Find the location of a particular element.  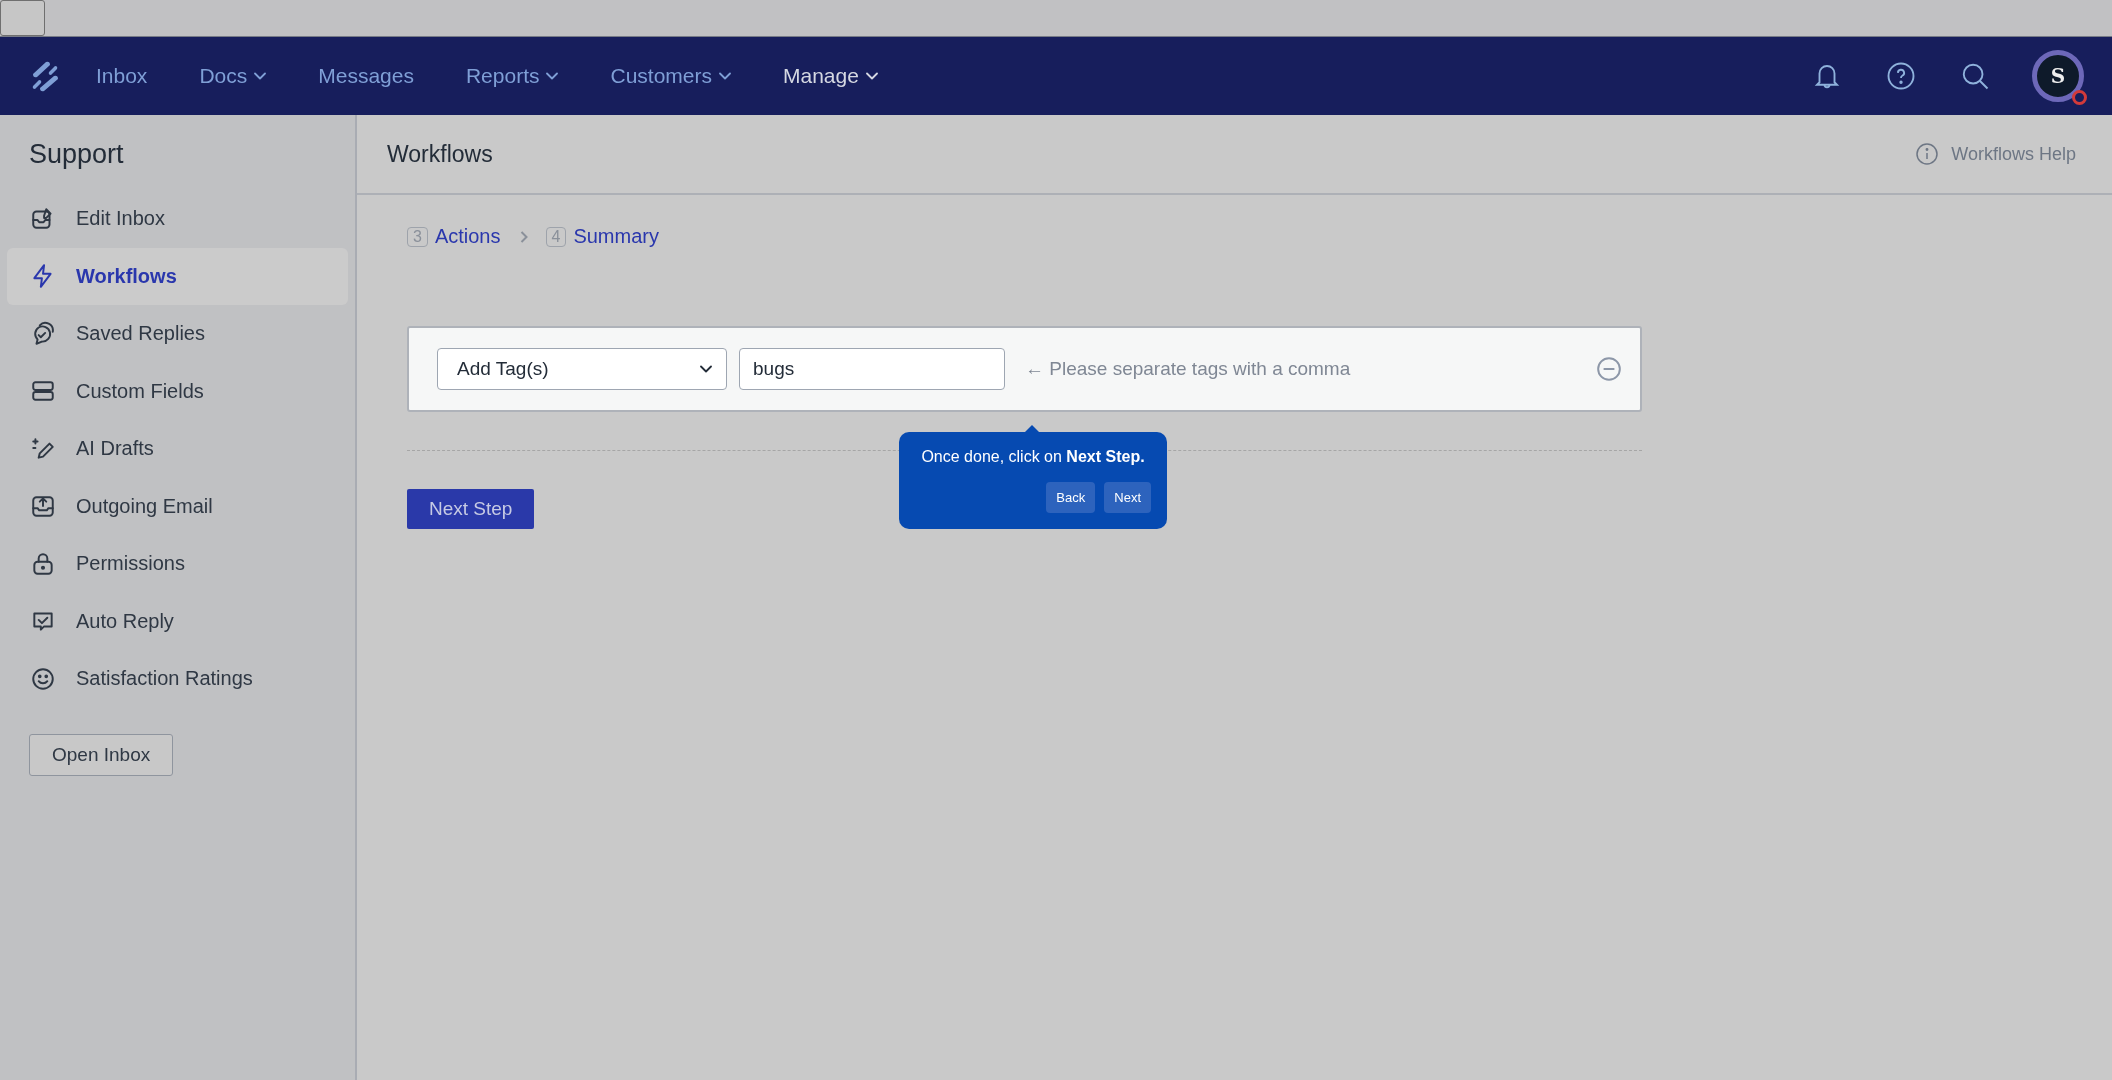

page-title: Workflows is located at coordinates (440, 154).